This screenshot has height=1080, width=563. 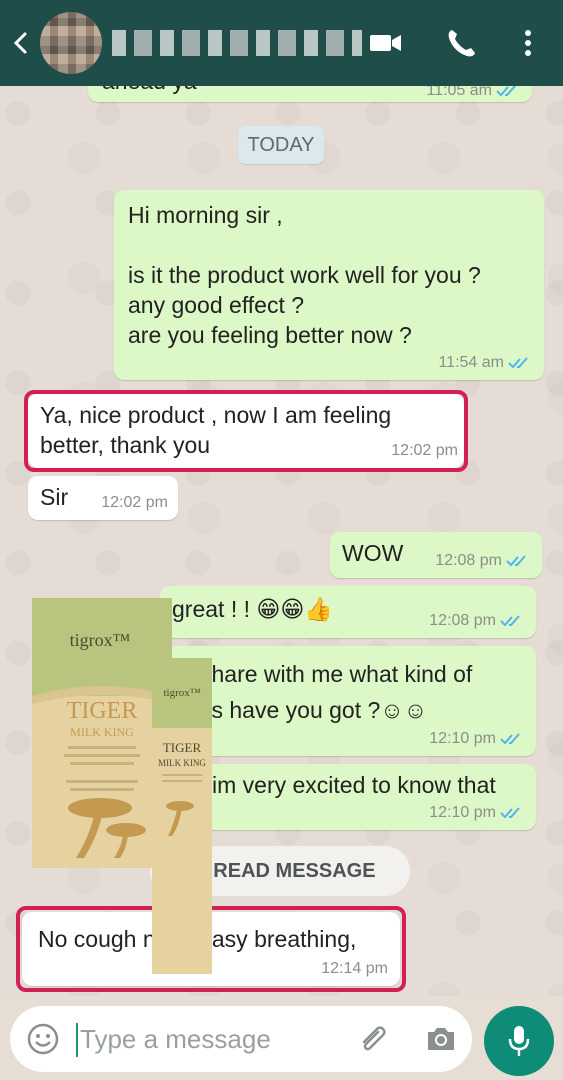 I want to click on message-text: im very excited to know that, so click(x=354, y=785).